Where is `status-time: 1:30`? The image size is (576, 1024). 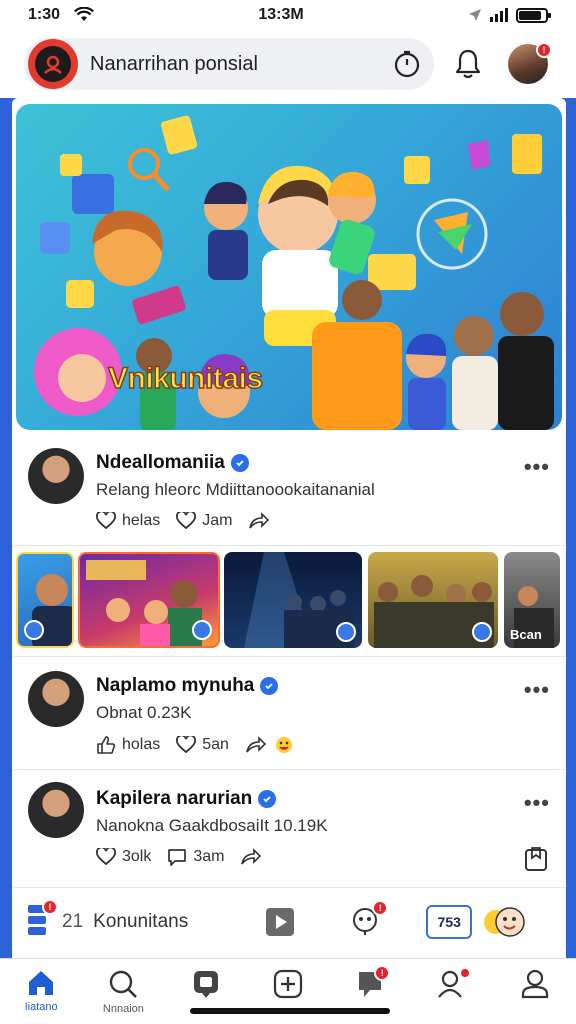
status-time: 1:30 is located at coordinates (44, 14).